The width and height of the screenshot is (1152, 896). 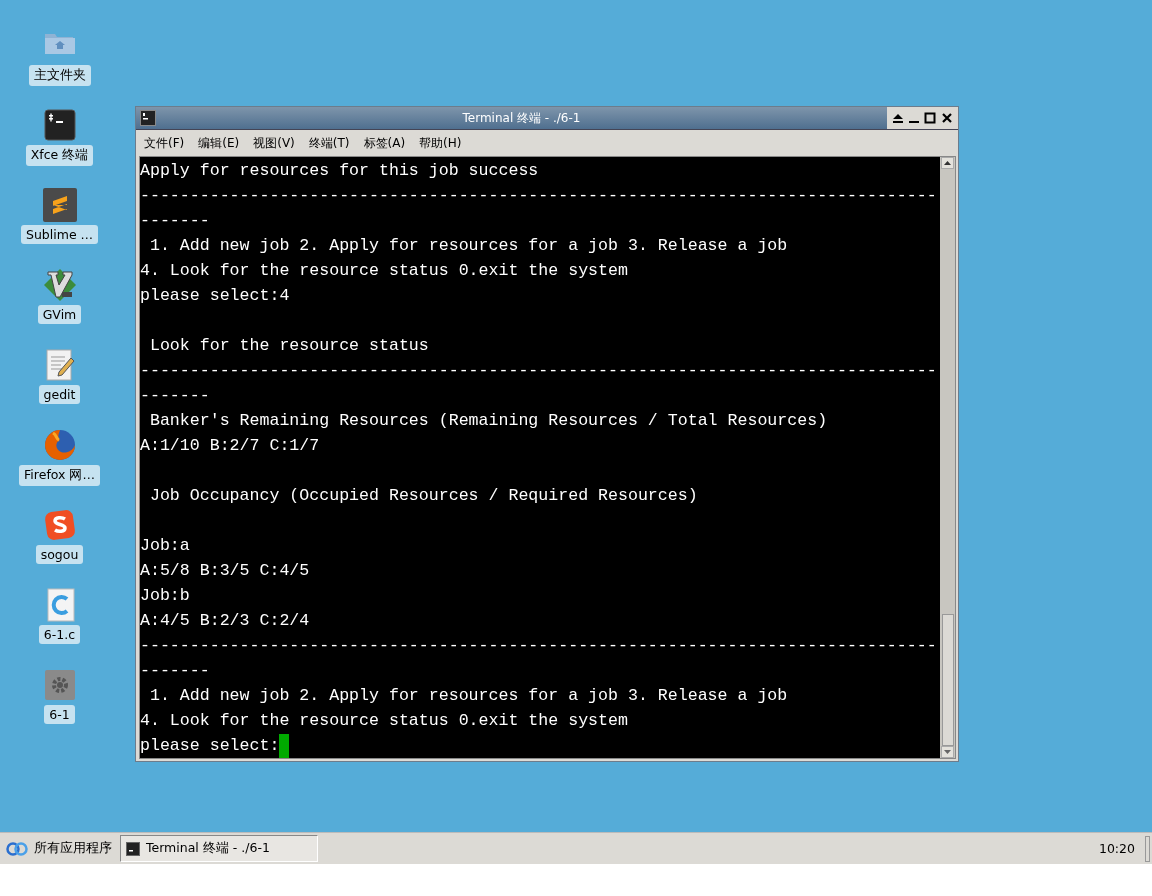 What do you see at coordinates (225, 571) in the screenshot?
I see `terminal-line: A:5/8 B:3/5 C:4/5` at bounding box center [225, 571].